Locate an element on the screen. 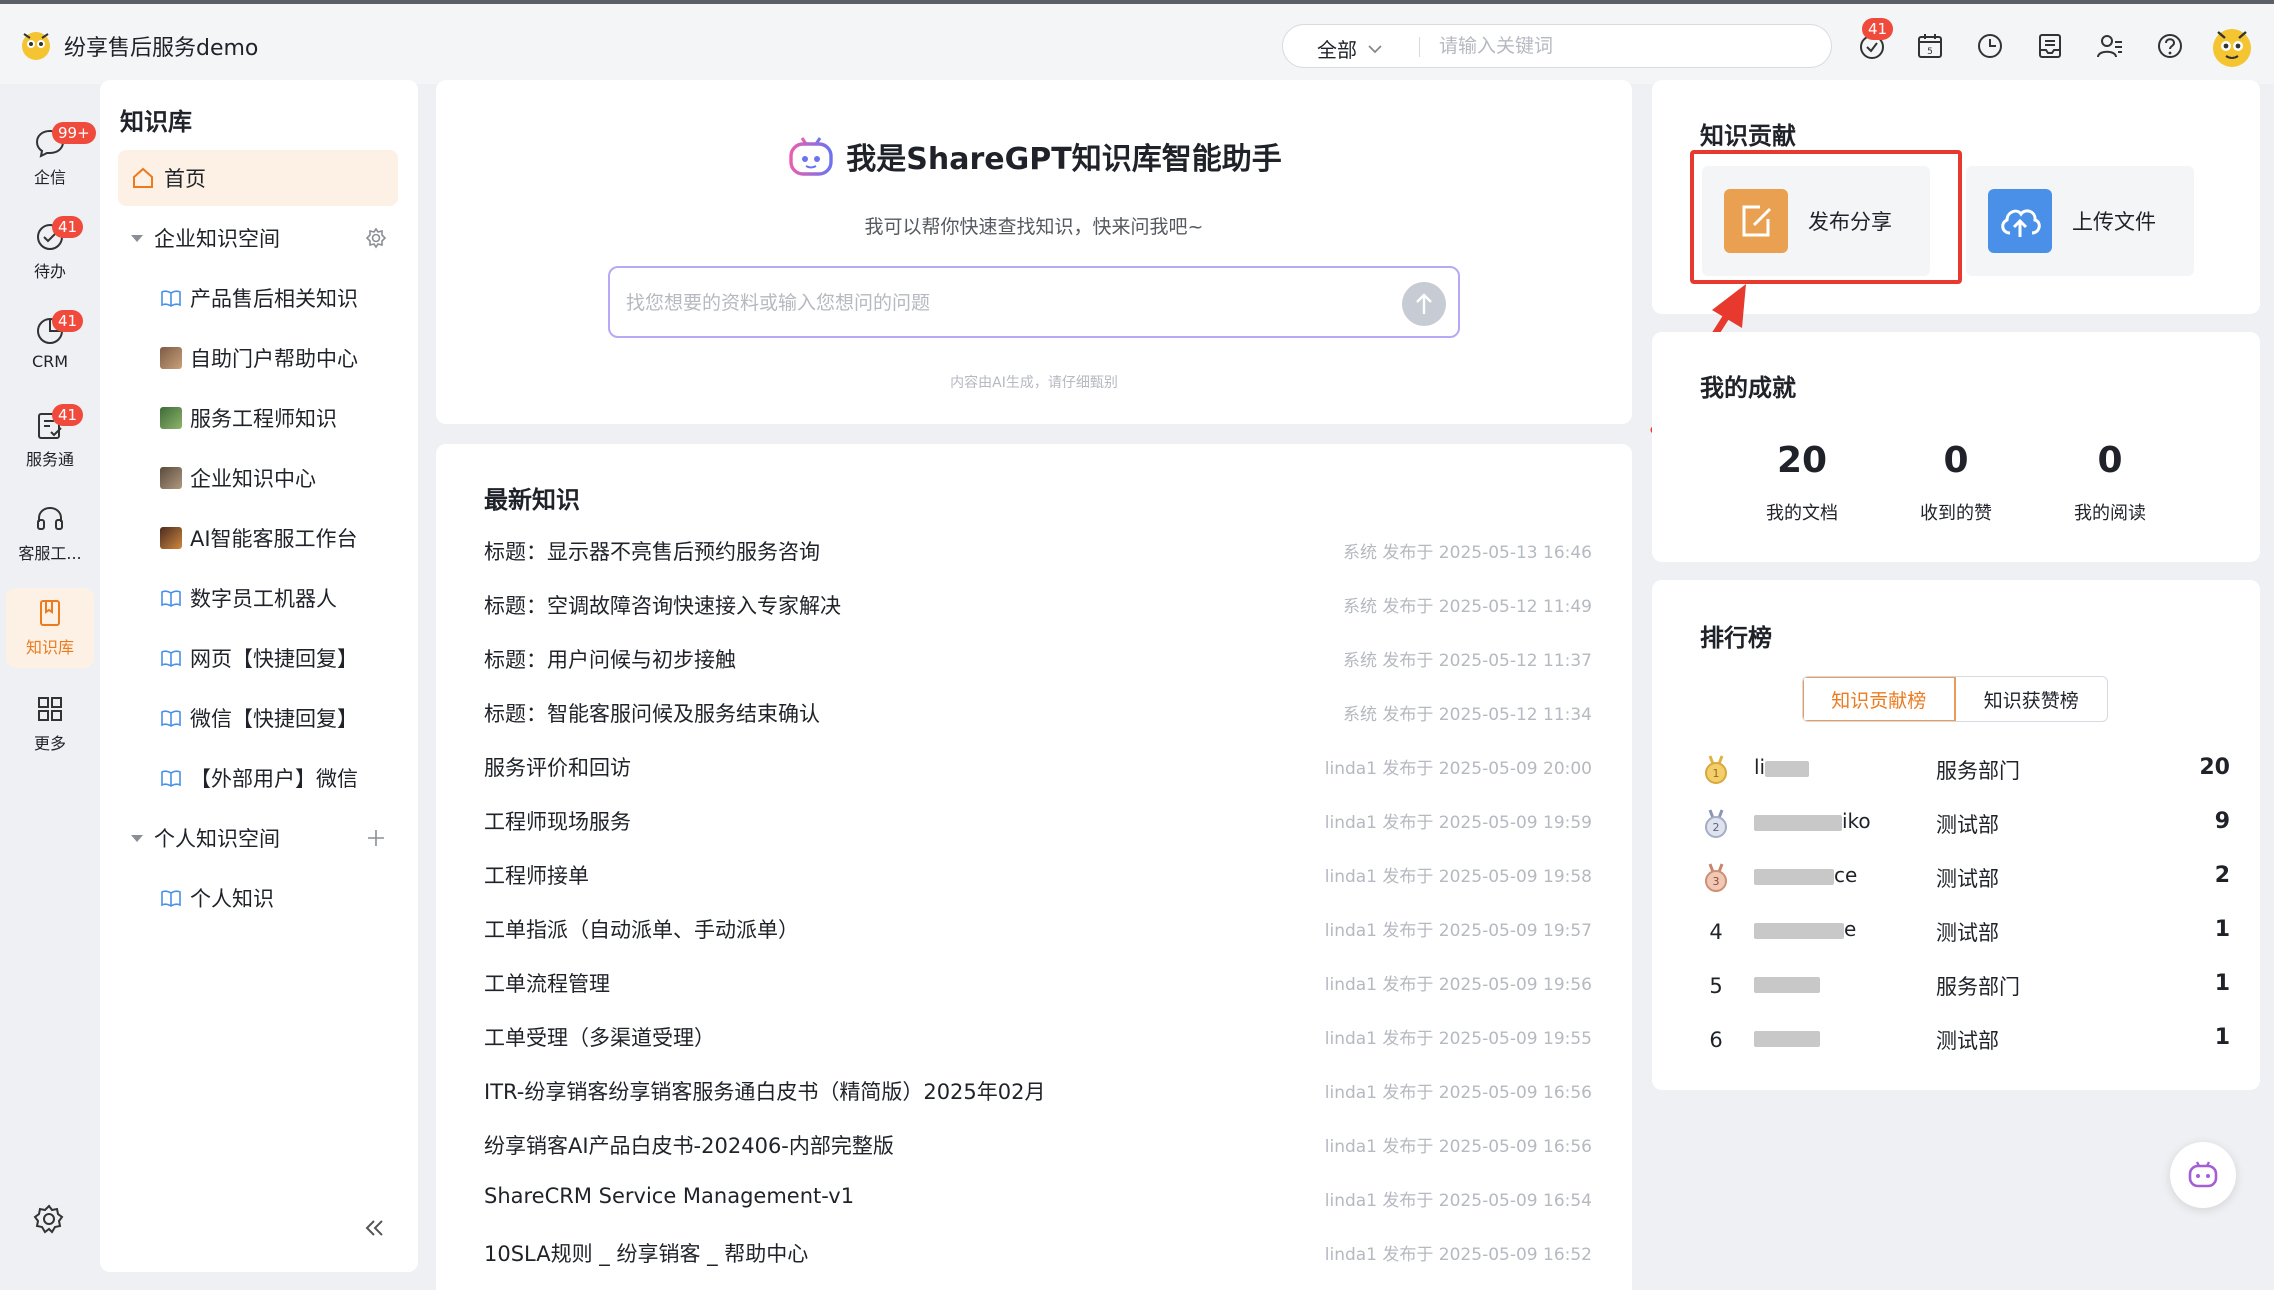  search-divider is located at coordinates (1419, 47).